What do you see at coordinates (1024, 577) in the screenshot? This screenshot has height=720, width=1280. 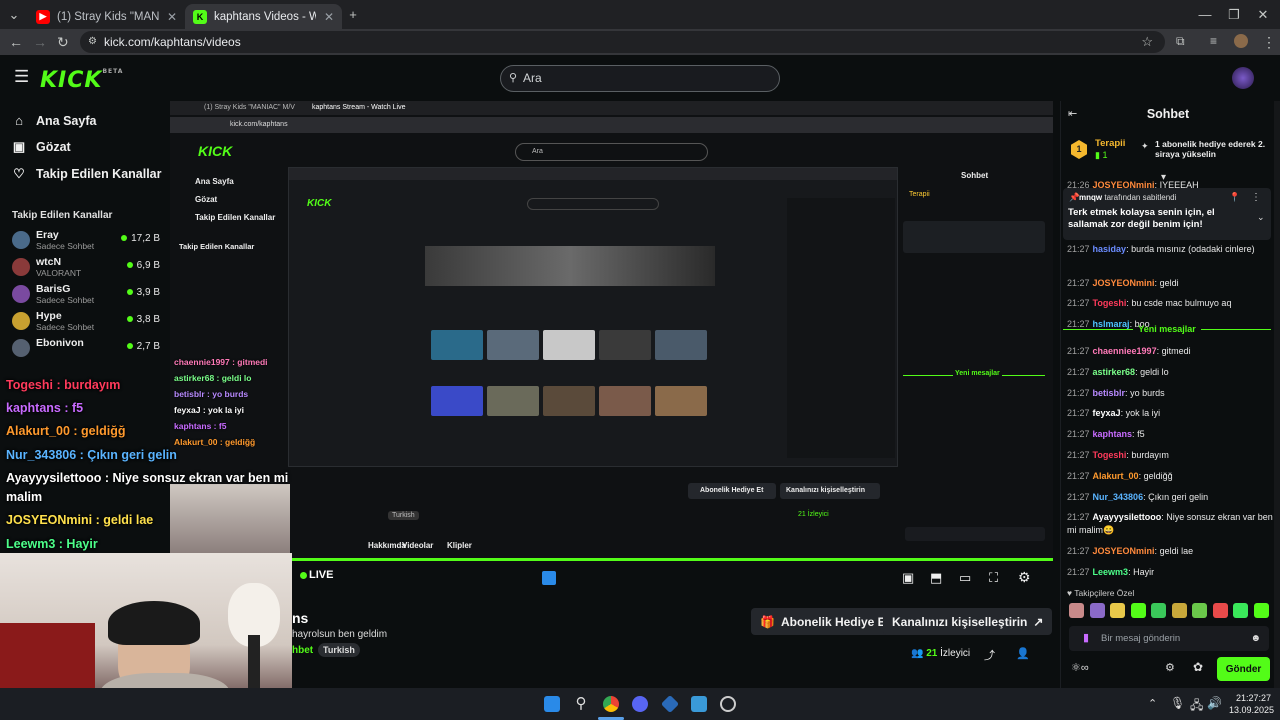 I see `settings-gear-icon: ⚙` at bounding box center [1024, 577].